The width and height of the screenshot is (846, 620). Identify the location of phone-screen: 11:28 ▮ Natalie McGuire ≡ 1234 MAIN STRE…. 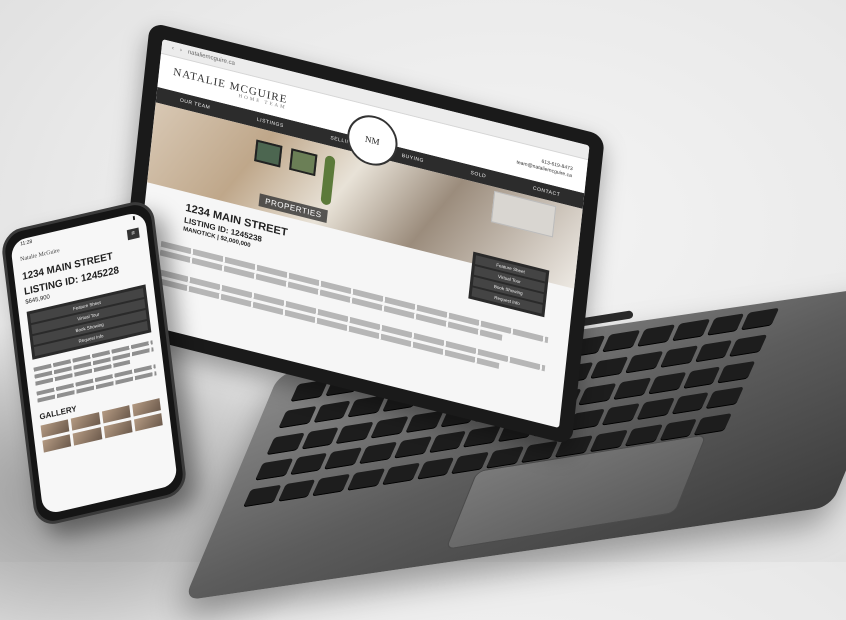
(94, 363).